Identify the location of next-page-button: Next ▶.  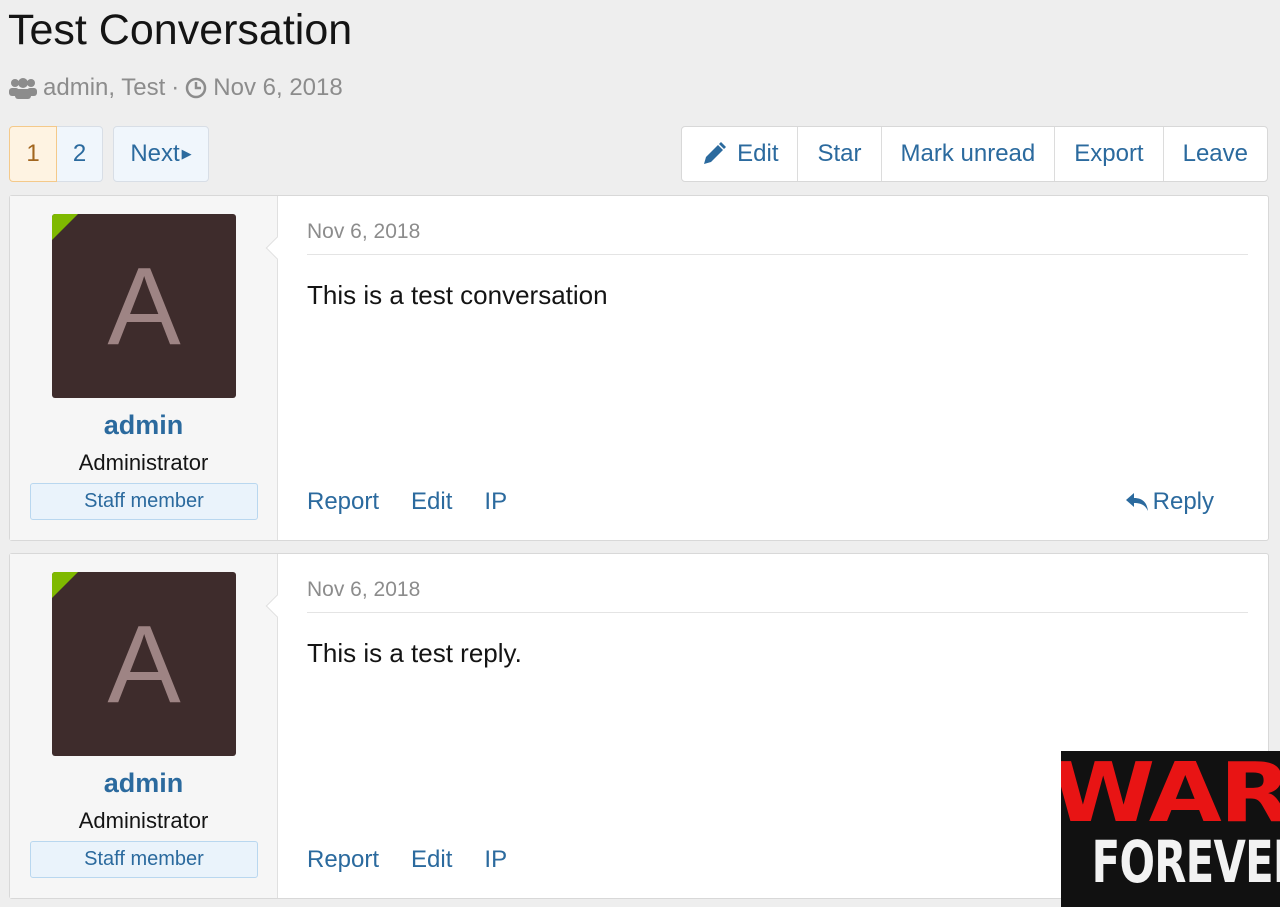
(161, 154).